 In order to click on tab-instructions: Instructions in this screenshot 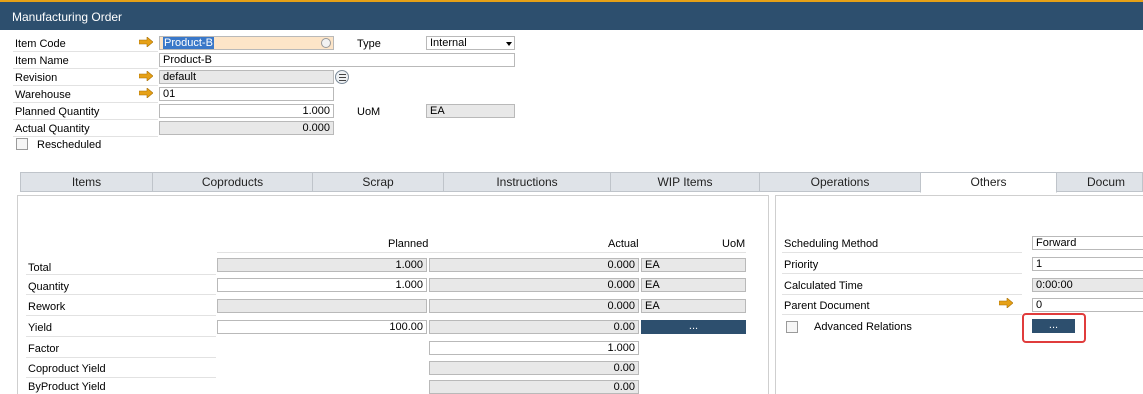, I will do `click(527, 182)`.